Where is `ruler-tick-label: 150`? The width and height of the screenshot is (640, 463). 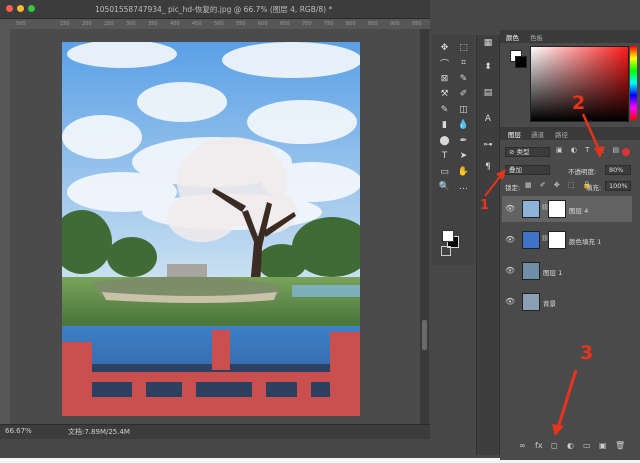
ruler-tick-label: 150 is located at coordinates (65, 24).